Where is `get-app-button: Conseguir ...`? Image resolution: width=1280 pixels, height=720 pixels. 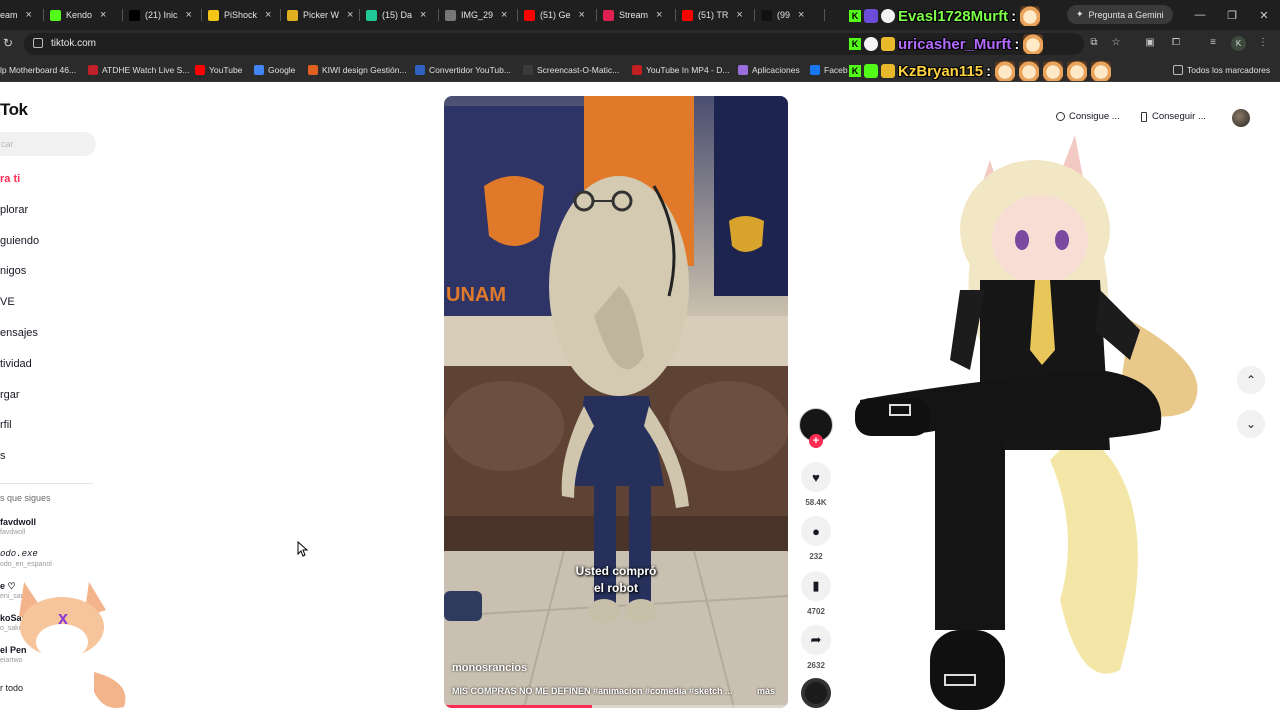
get-app-button: Conseguir ... is located at coordinates (1173, 116).